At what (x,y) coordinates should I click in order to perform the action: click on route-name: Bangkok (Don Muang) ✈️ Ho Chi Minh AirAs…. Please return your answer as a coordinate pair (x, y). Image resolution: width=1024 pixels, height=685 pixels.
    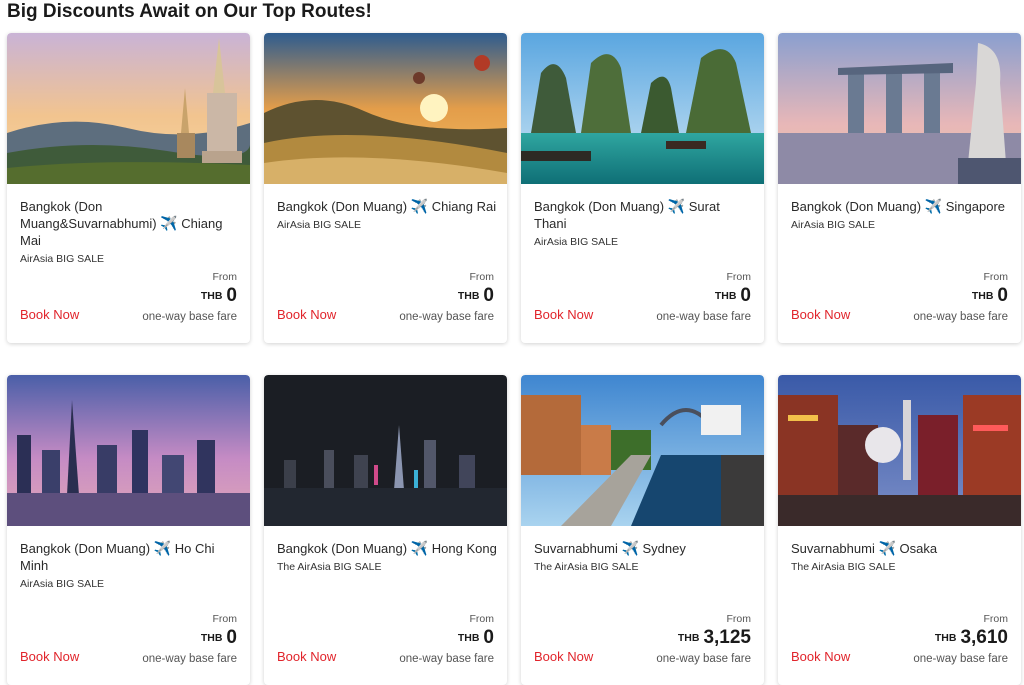
    Looking at the image, I should click on (130, 565).